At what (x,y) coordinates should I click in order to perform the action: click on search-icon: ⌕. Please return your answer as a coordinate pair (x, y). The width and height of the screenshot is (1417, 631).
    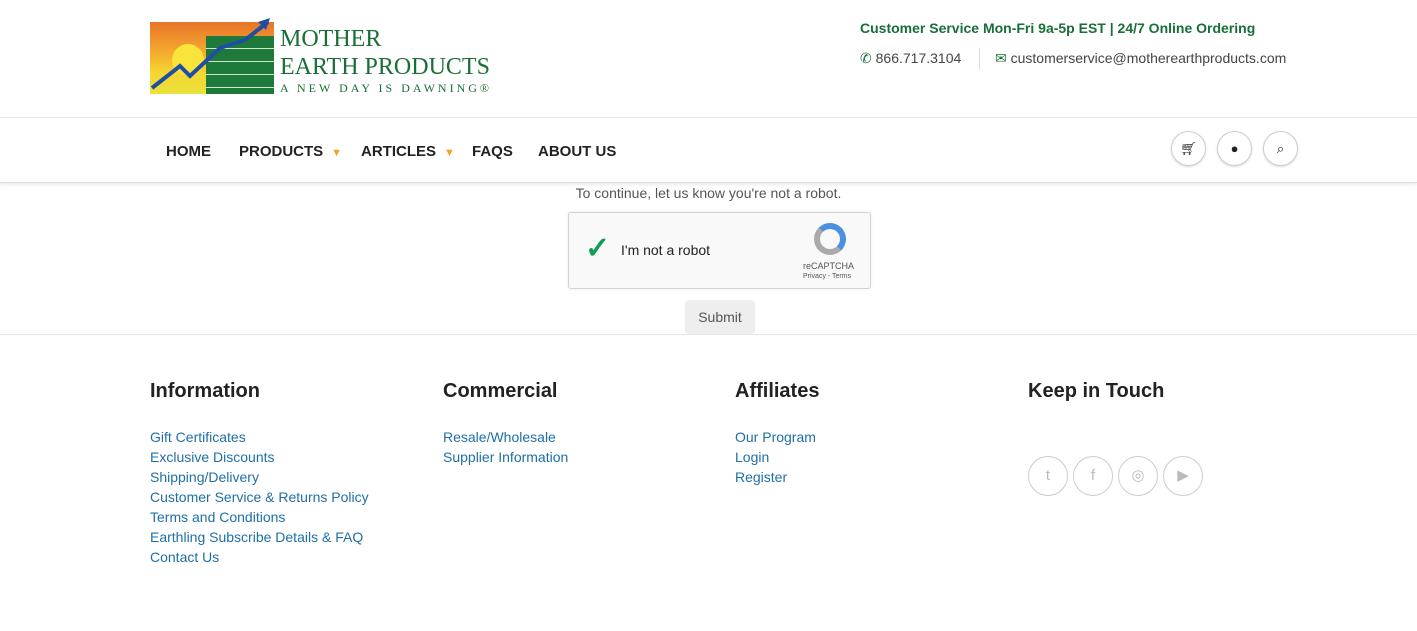
    Looking at the image, I should click on (1280, 148).